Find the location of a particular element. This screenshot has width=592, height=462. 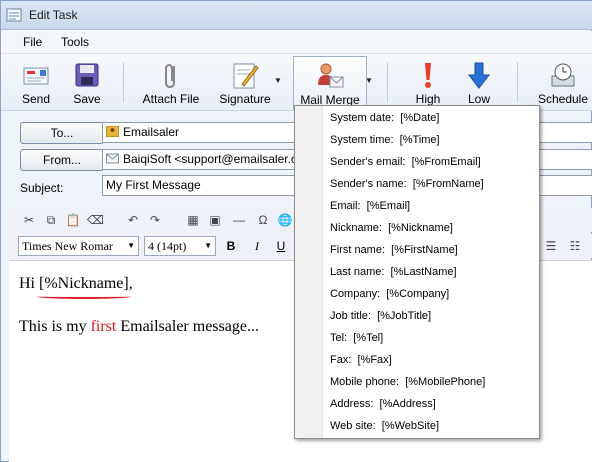

merge-field-address: Address: [%Address] is located at coordinates (383, 404).